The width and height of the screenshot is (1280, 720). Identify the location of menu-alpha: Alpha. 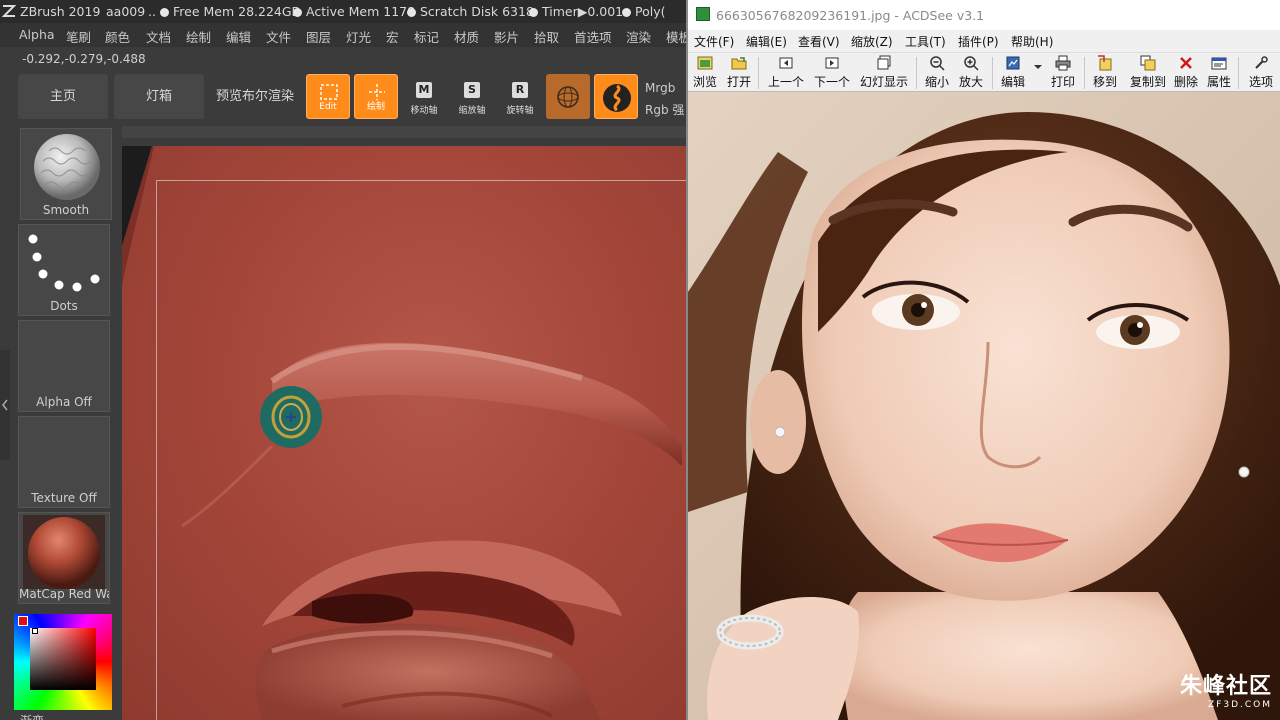
(37, 34).